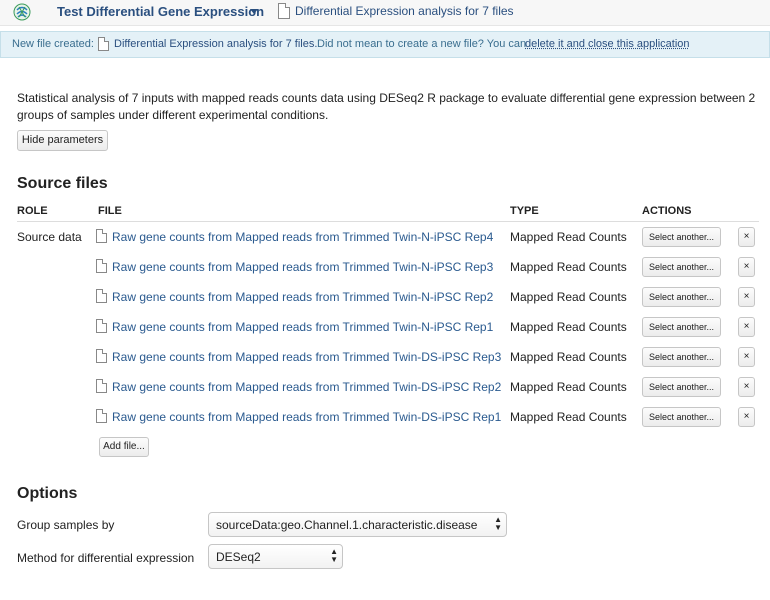  I want to click on source-files-heading: Source files, so click(62, 183).